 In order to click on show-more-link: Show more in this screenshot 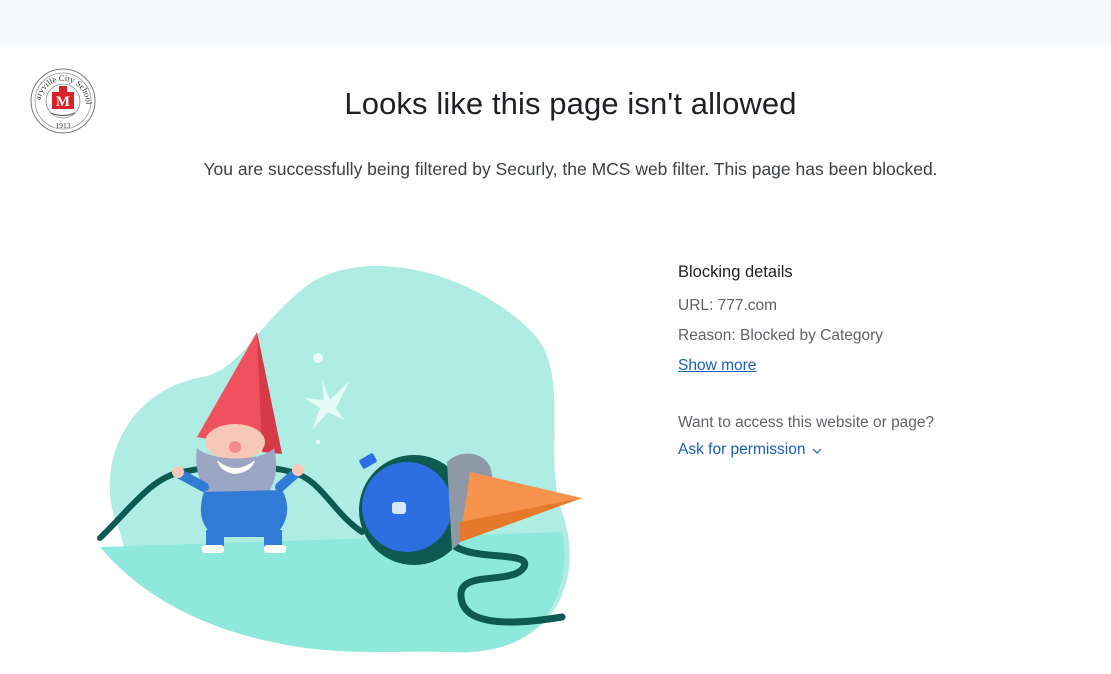, I will do `click(717, 366)`.